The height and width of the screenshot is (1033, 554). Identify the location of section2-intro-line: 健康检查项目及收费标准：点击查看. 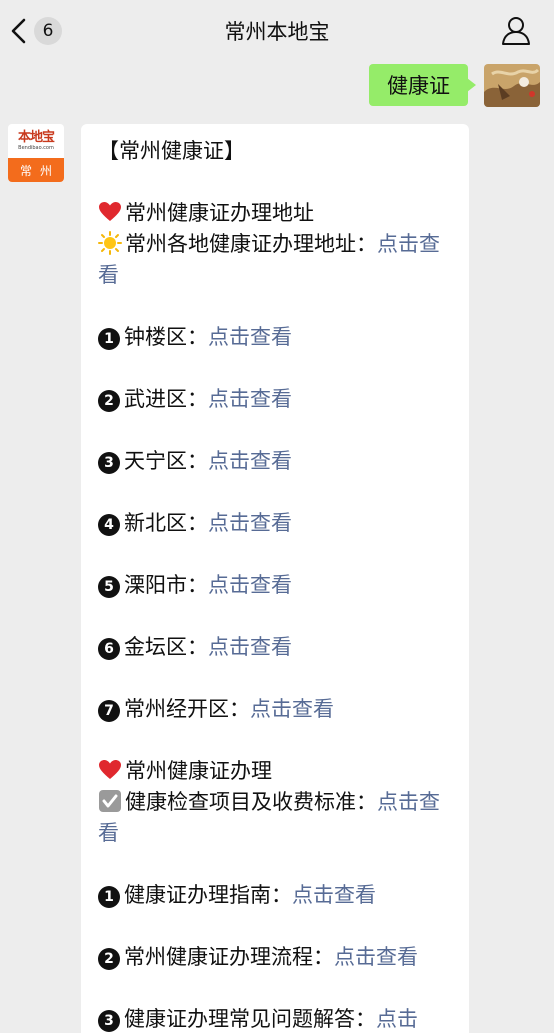
(269, 817).